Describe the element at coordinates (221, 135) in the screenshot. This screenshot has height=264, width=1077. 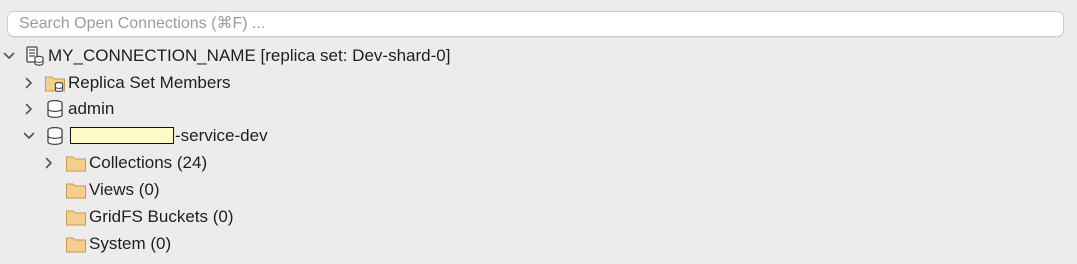
I see `database-name-suffix: -service-dev` at that location.